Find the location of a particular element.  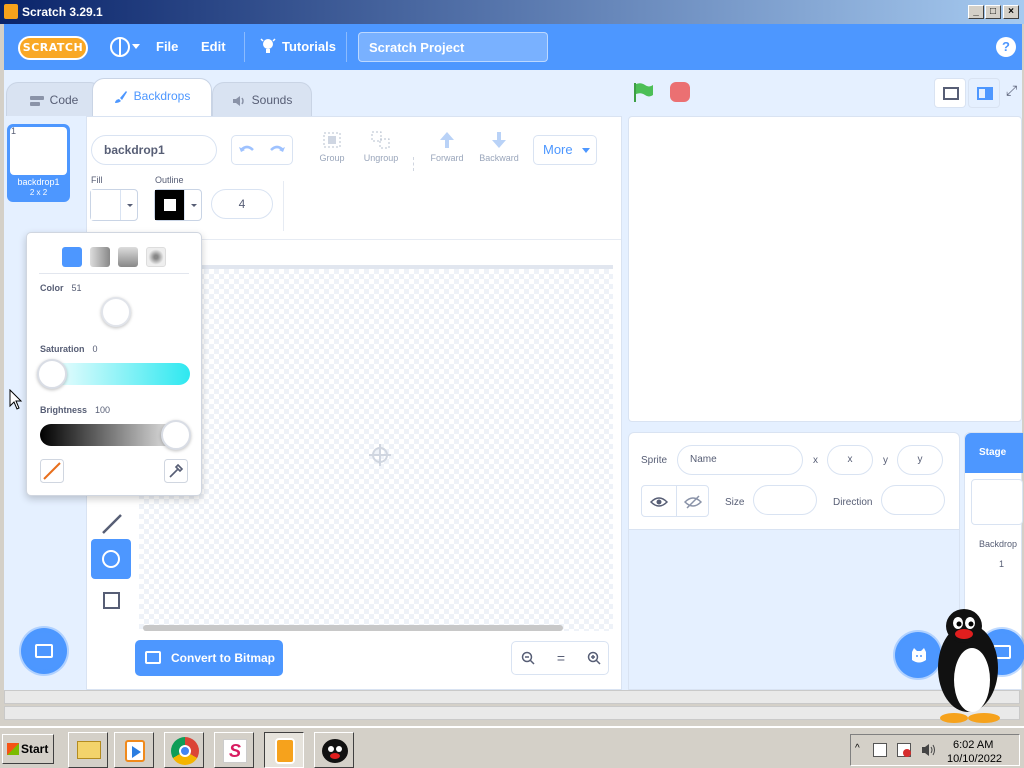

secondary-horizontal-scrollbar is located at coordinates (512, 713).